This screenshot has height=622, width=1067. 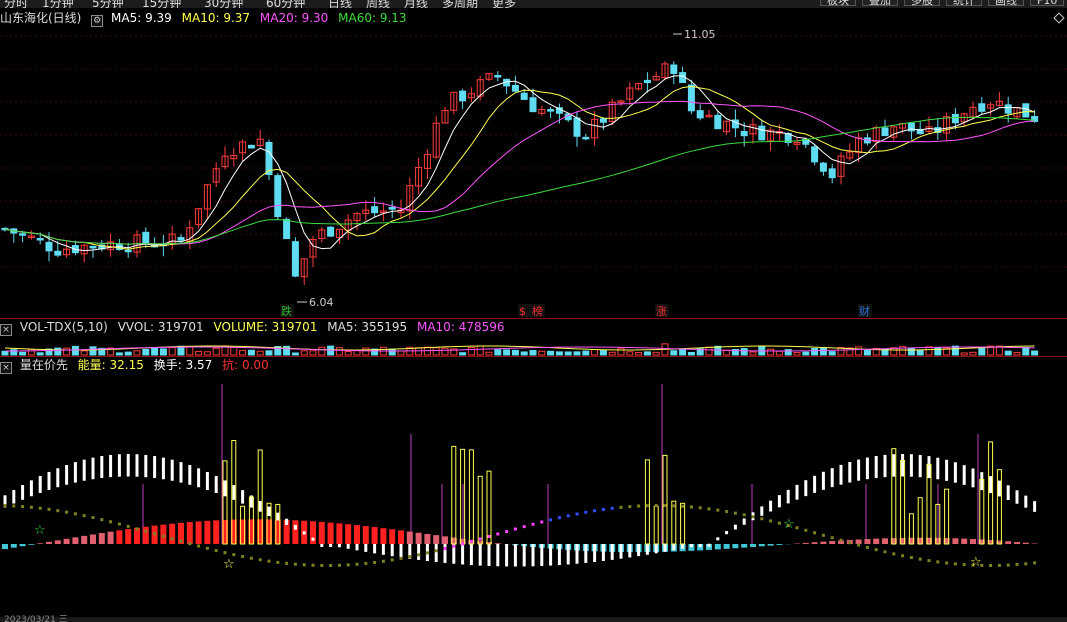 I want to click on period-tab-10: 更多, so click(x=504, y=4).